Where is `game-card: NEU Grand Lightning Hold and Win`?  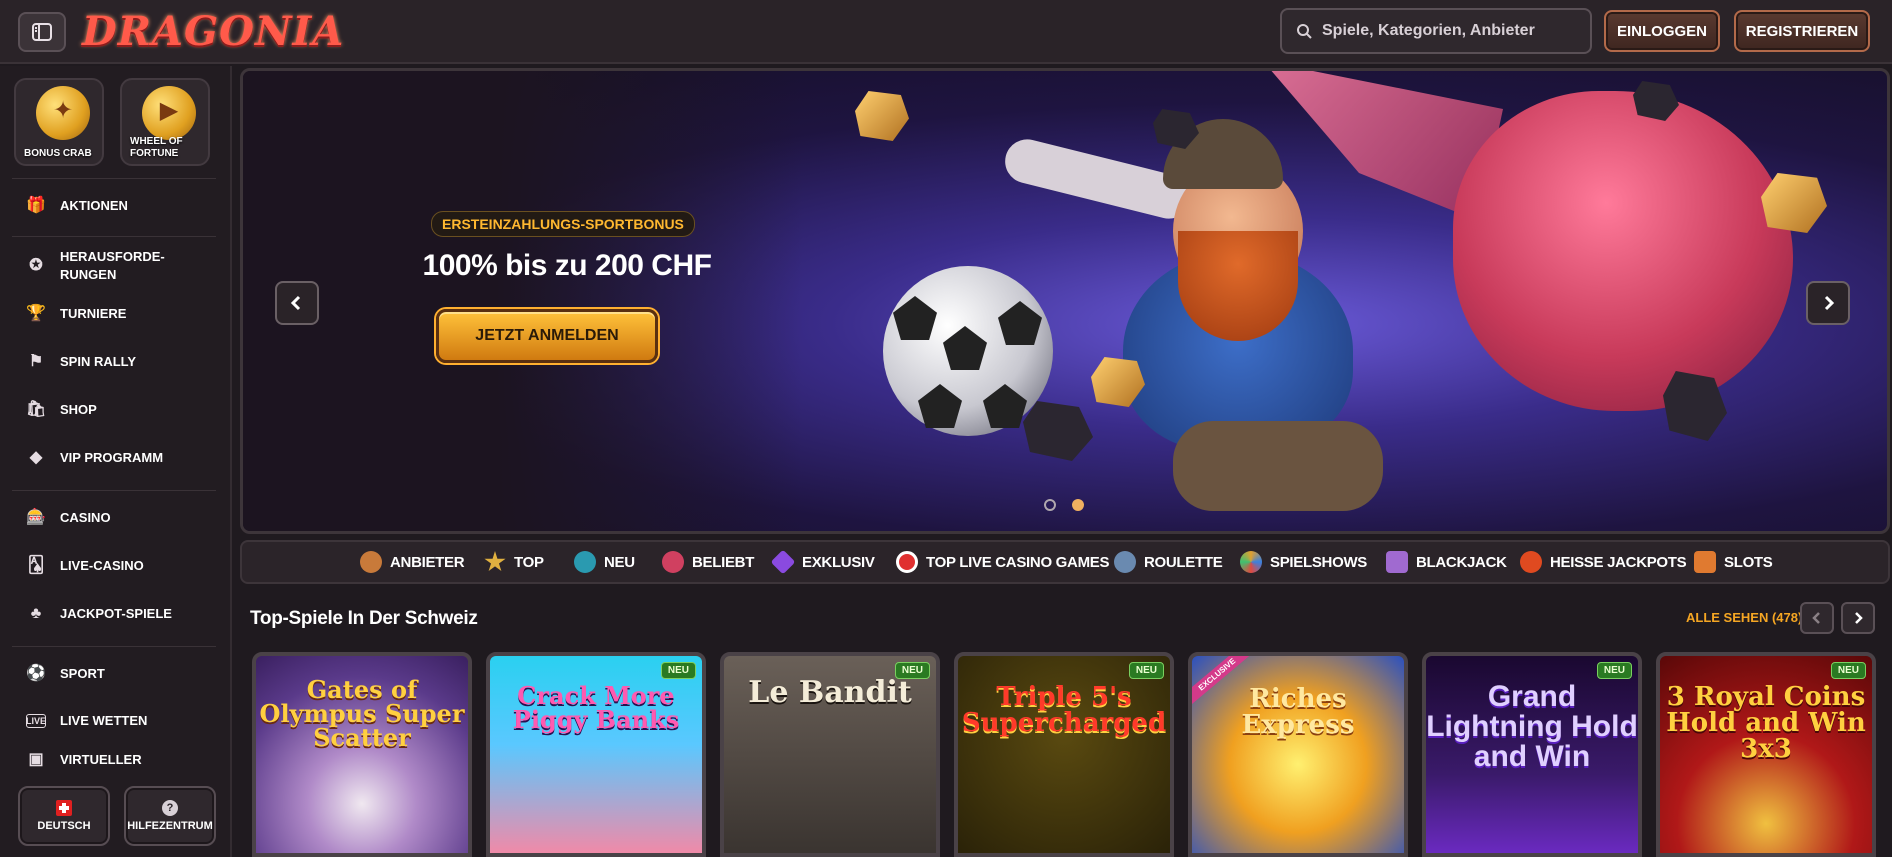 game-card: NEU Grand Lightning Hold and Win is located at coordinates (1532, 754).